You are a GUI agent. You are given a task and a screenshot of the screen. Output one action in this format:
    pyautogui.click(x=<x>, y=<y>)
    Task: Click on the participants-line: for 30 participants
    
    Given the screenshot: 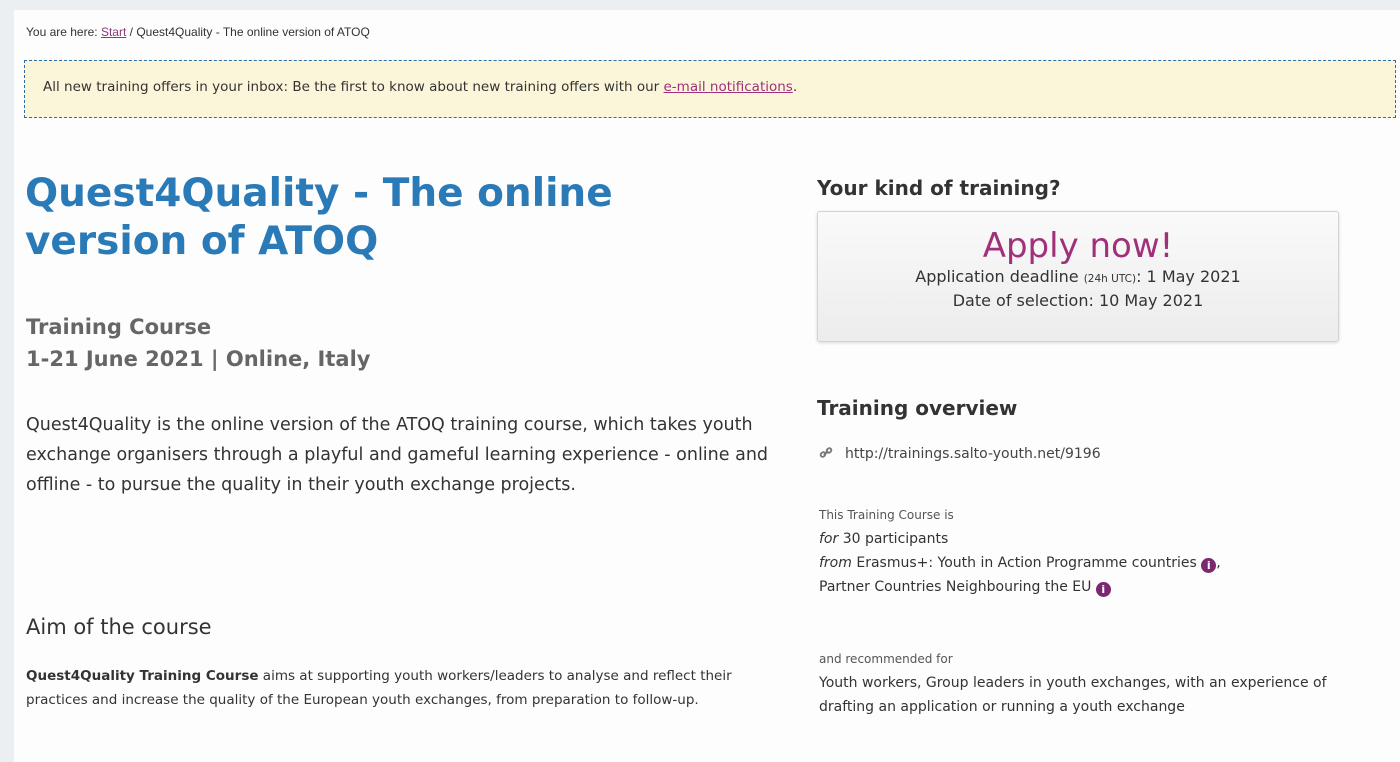 What is the action you would take?
    pyautogui.click(x=1020, y=539)
    